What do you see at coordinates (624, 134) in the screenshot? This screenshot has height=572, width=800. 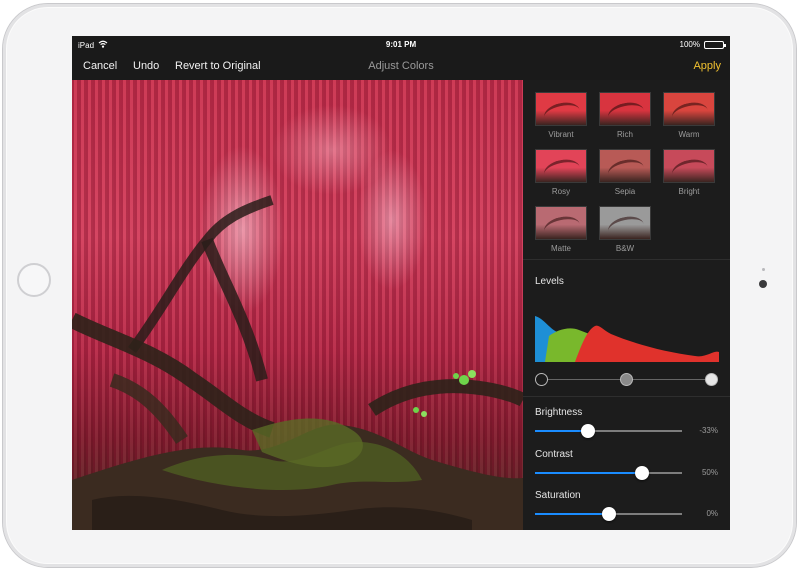 I see `filter-label: Rich` at bounding box center [624, 134].